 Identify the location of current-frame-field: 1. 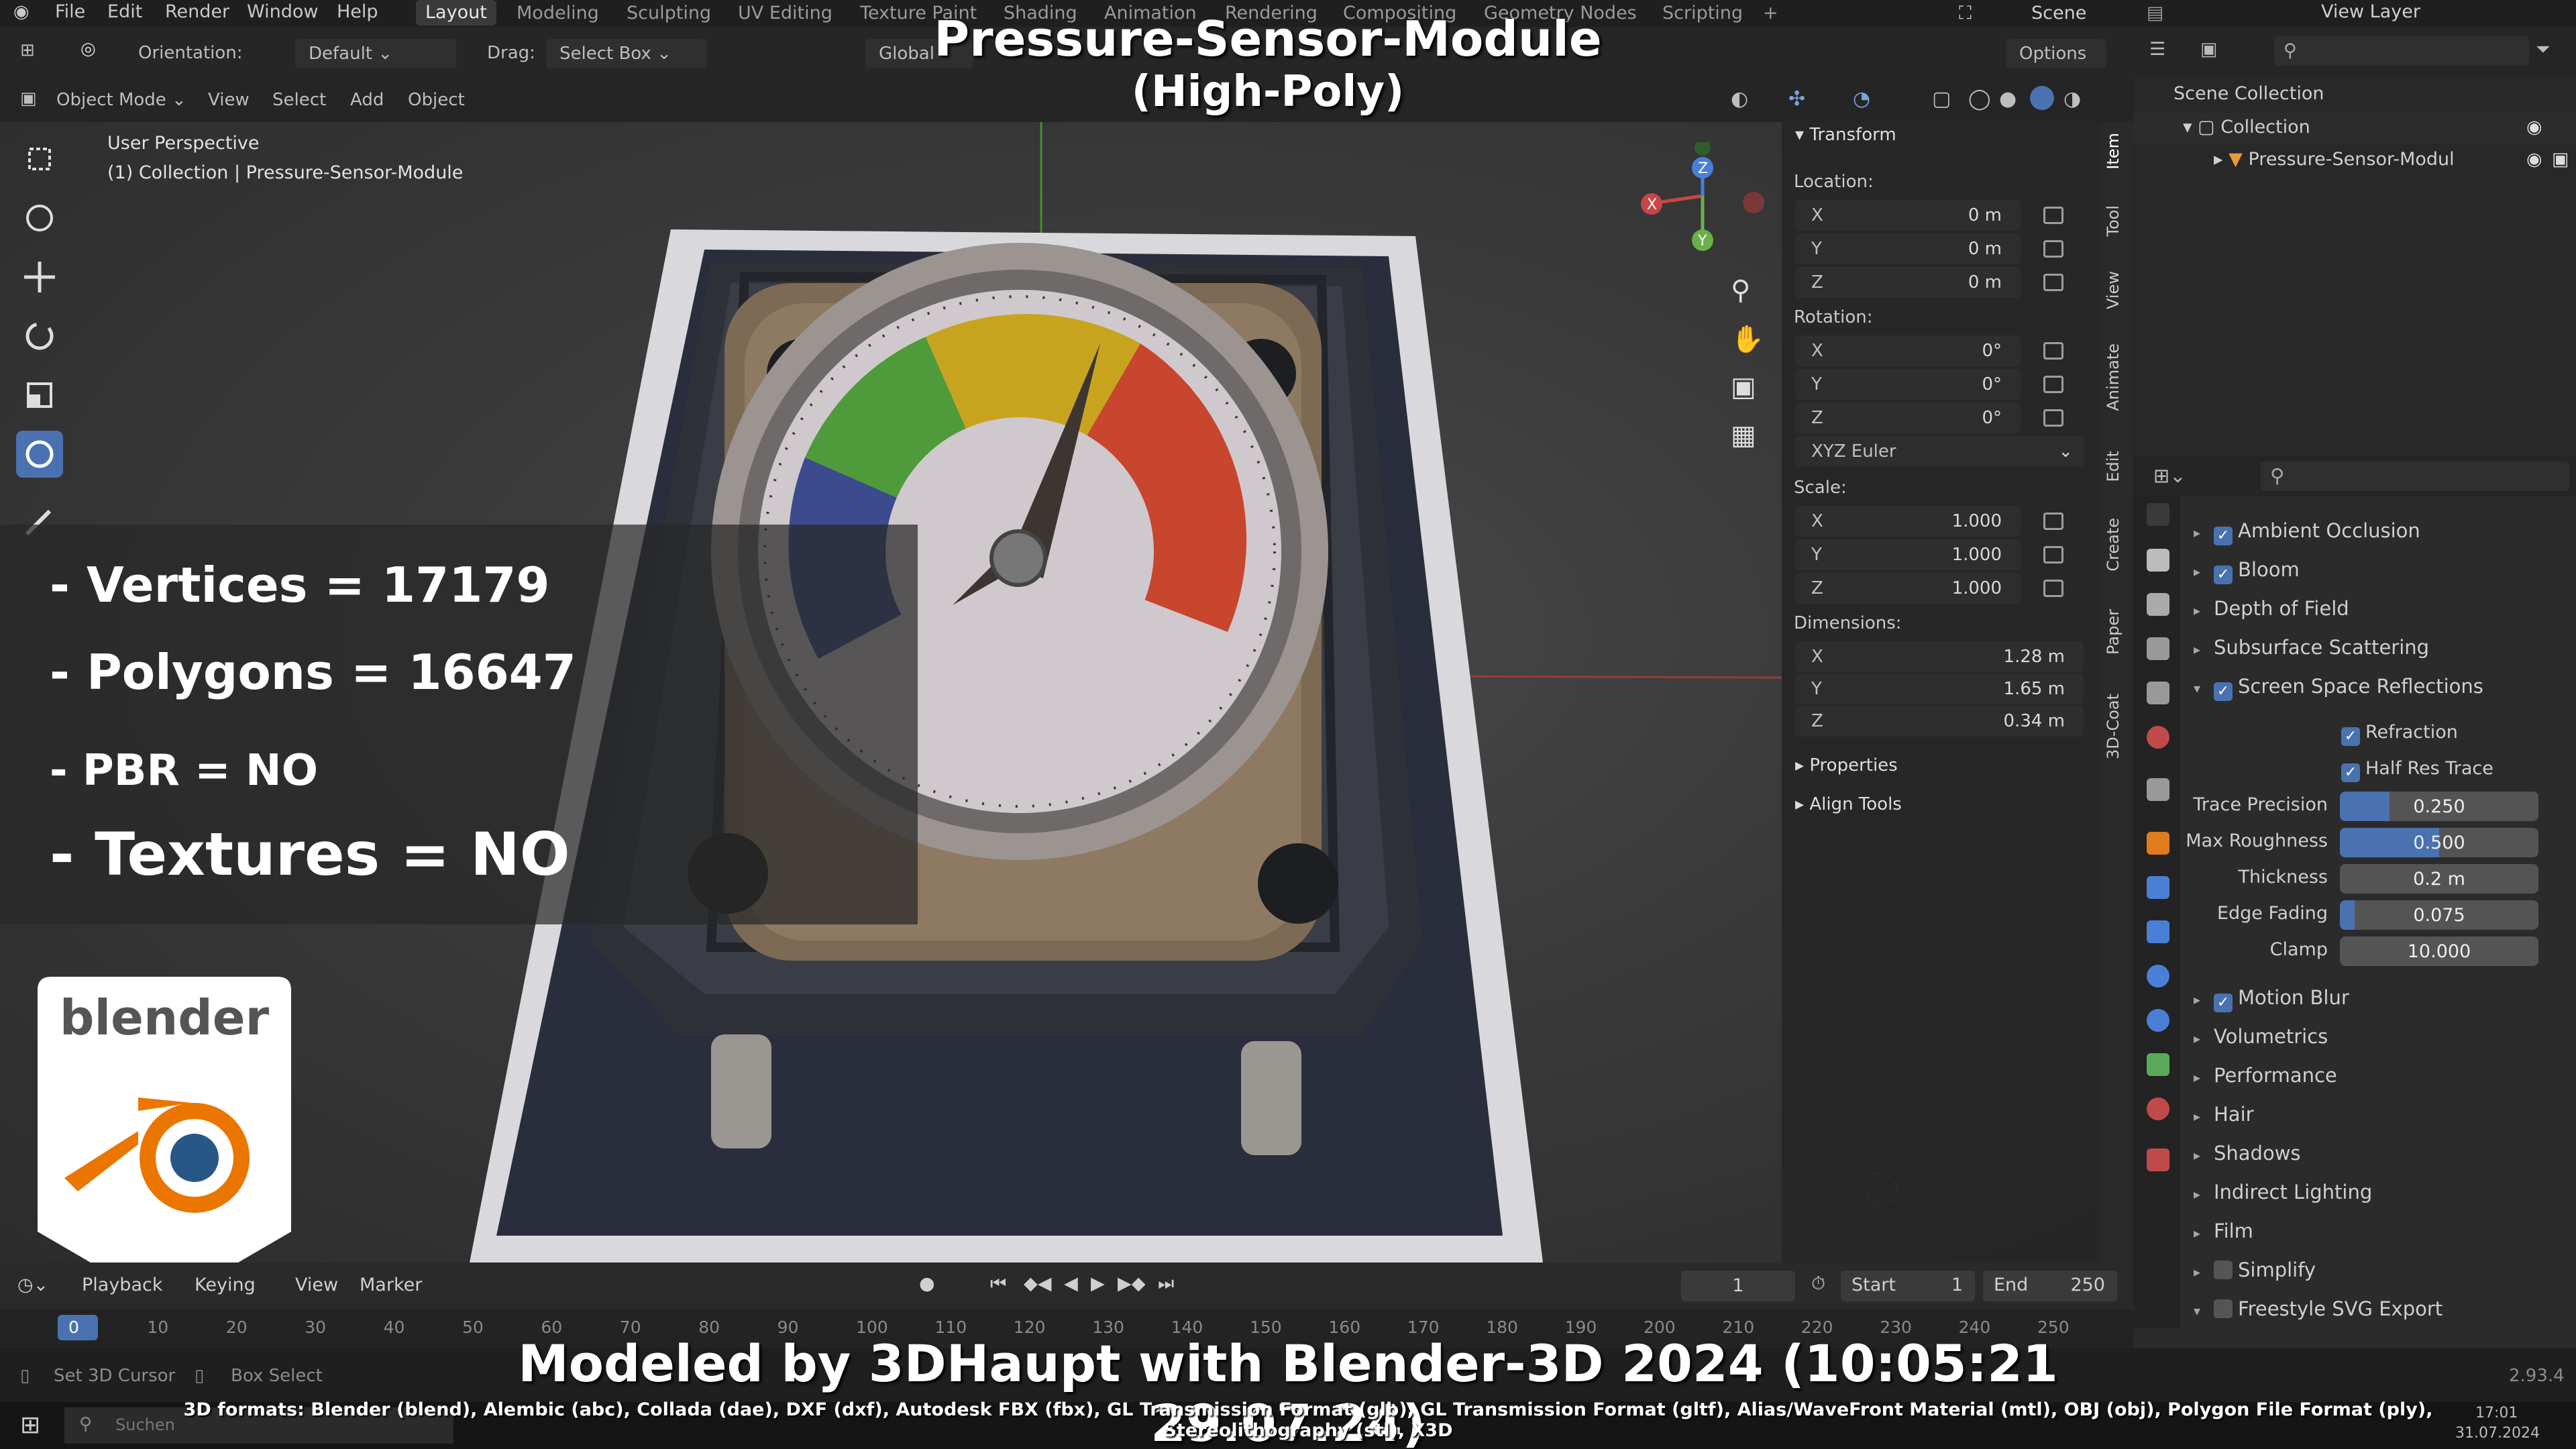
(1738, 1286).